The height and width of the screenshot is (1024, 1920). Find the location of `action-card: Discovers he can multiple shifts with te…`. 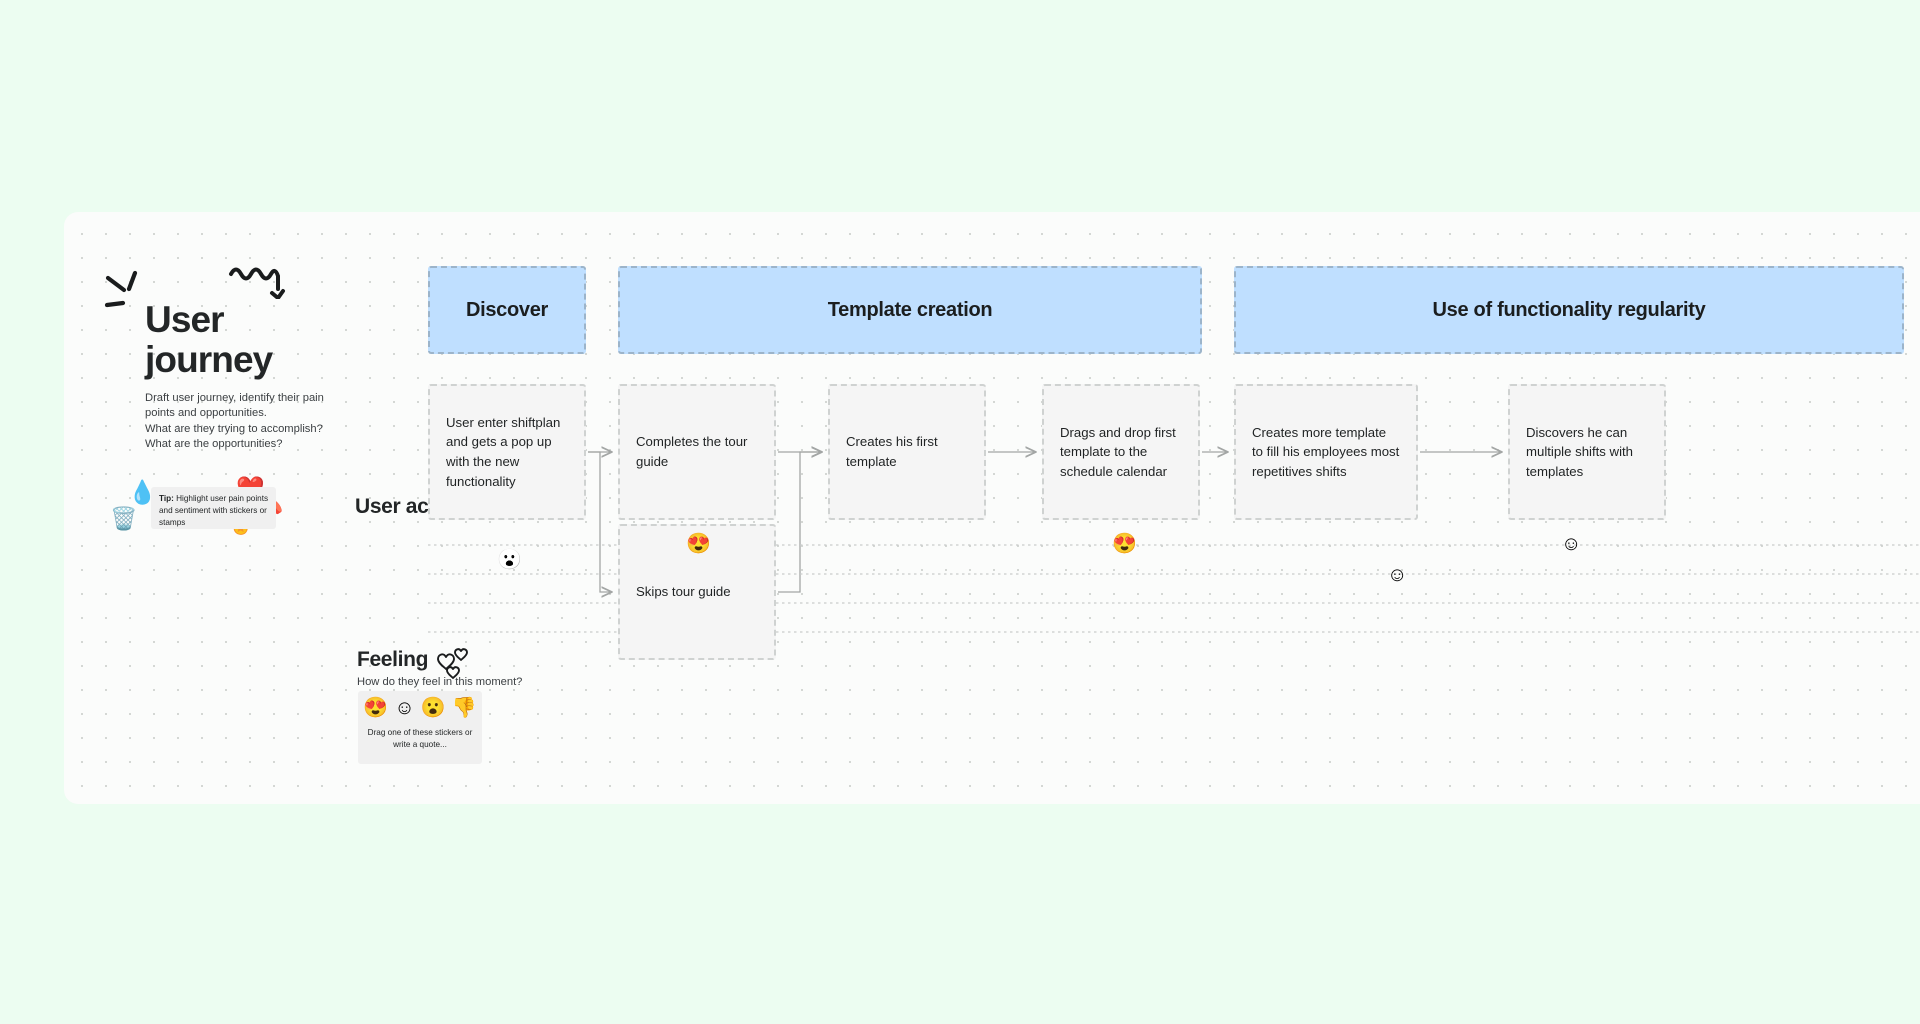

action-card: Discovers he can multiple shifts with te… is located at coordinates (1587, 452).